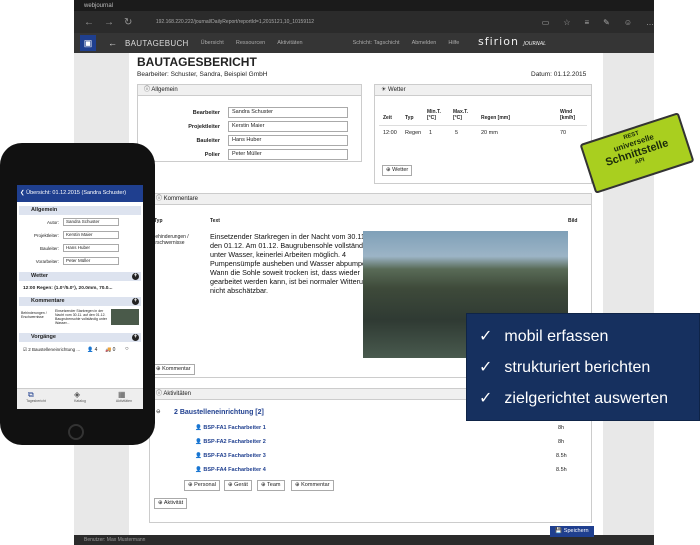 This screenshot has width=700, height=545. I want to click on add-aktivitaet-button: ⊕ Aktivität, so click(171, 503).